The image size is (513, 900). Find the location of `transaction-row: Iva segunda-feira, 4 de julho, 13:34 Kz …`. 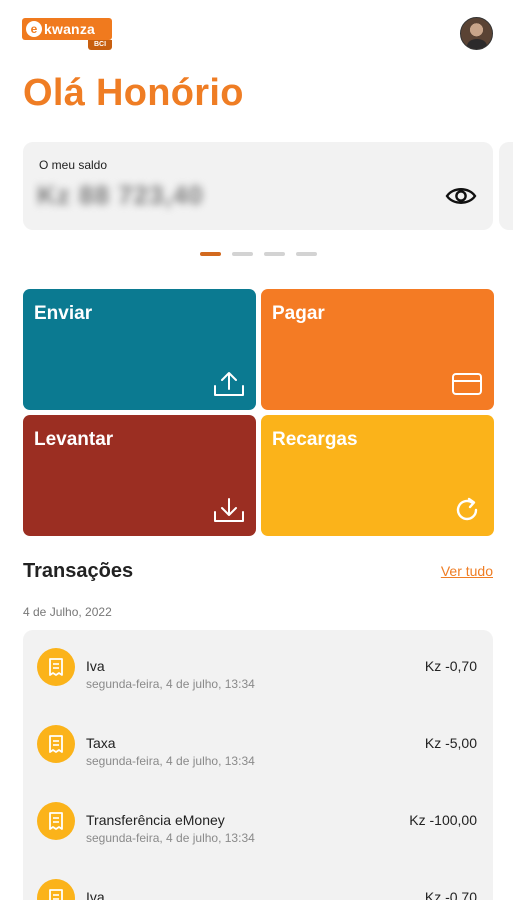

transaction-row: Iva segunda-feira, 4 de julho, 13:34 Kz … is located at coordinates (258, 666).